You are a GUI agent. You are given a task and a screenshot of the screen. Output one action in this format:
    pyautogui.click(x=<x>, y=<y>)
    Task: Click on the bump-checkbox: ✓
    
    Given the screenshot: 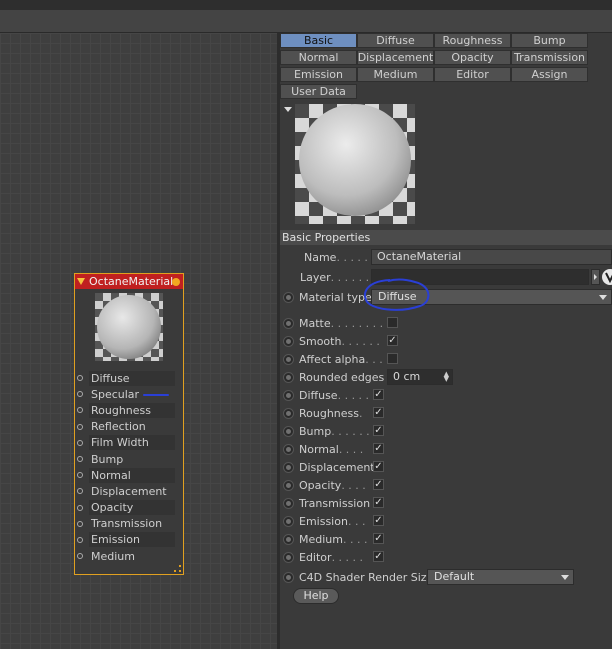 What is the action you would take?
    pyautogui.click(x=378, y=430)
    